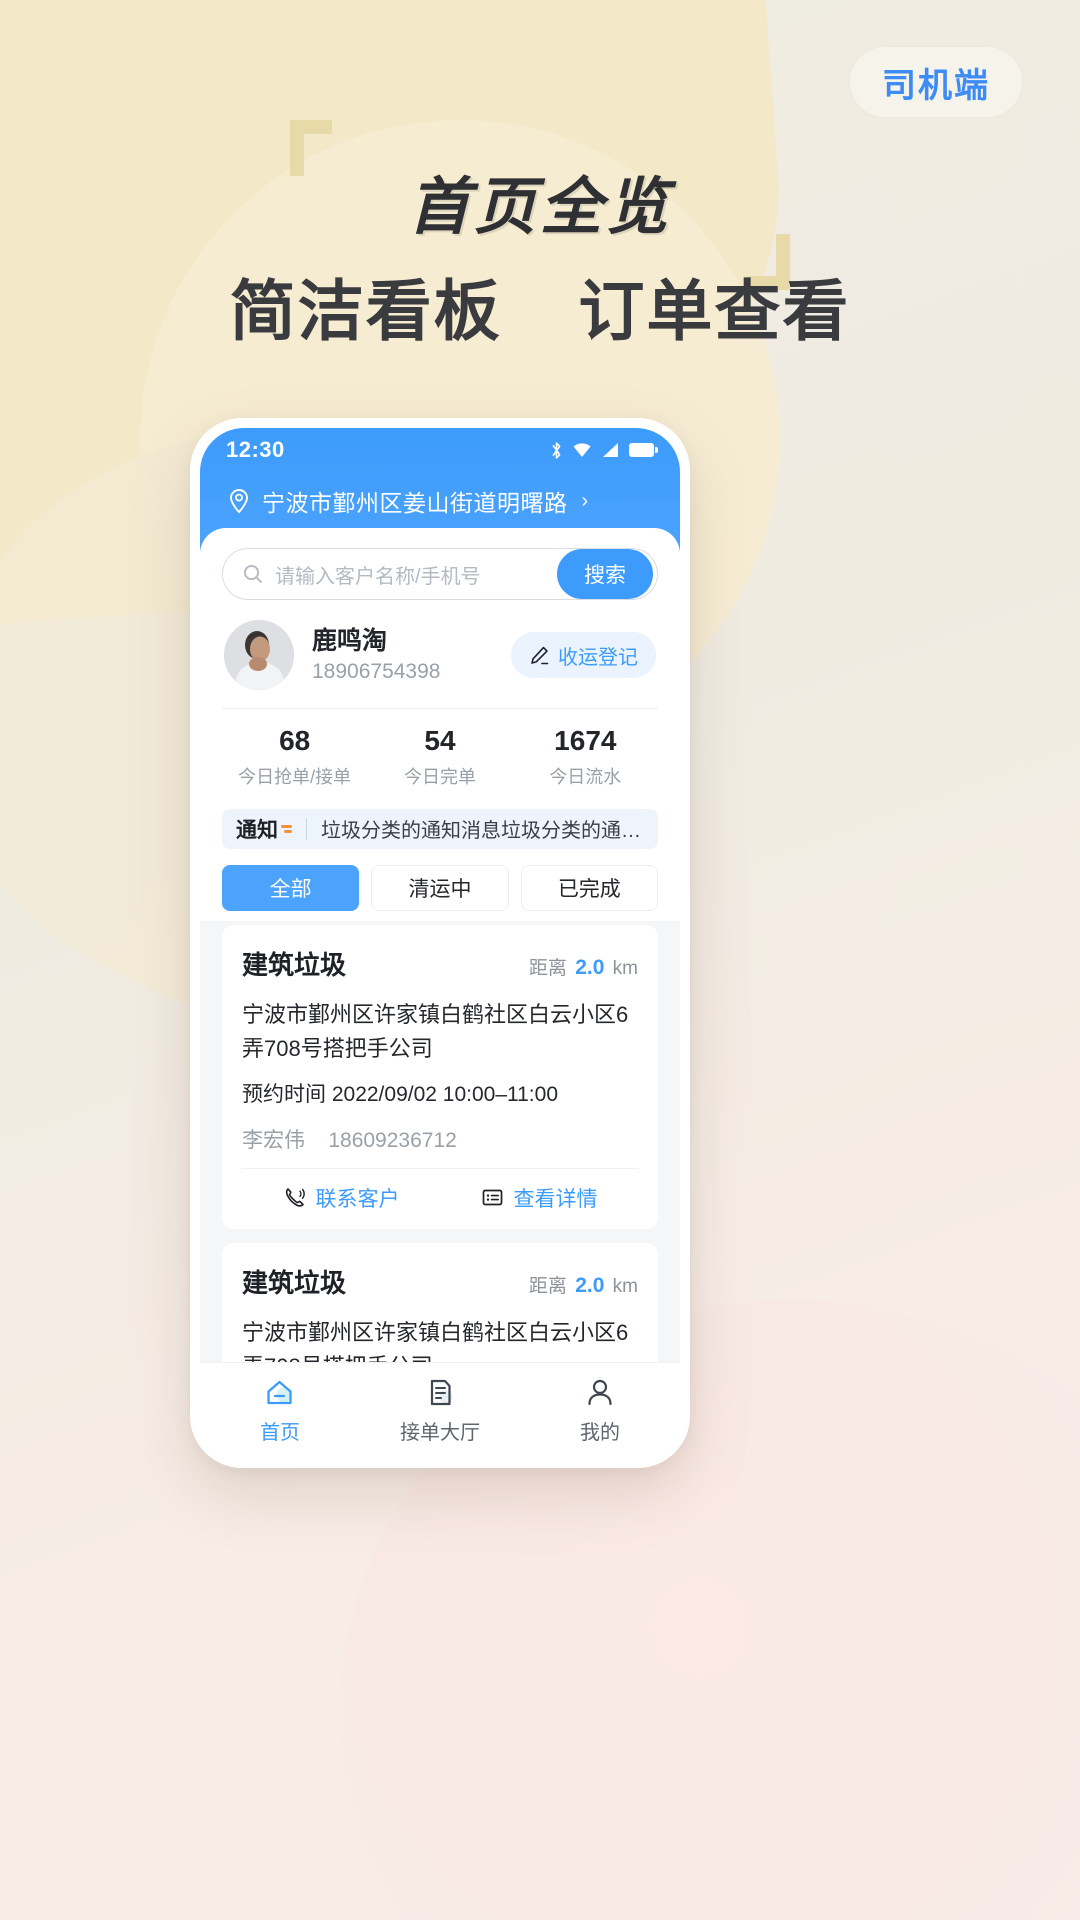 This screenshot has height=1920, width=1080. Describe the element at coordinates (392, 1140) in the screenshot. I see `order-contact-phone: 18609236712` at that location.